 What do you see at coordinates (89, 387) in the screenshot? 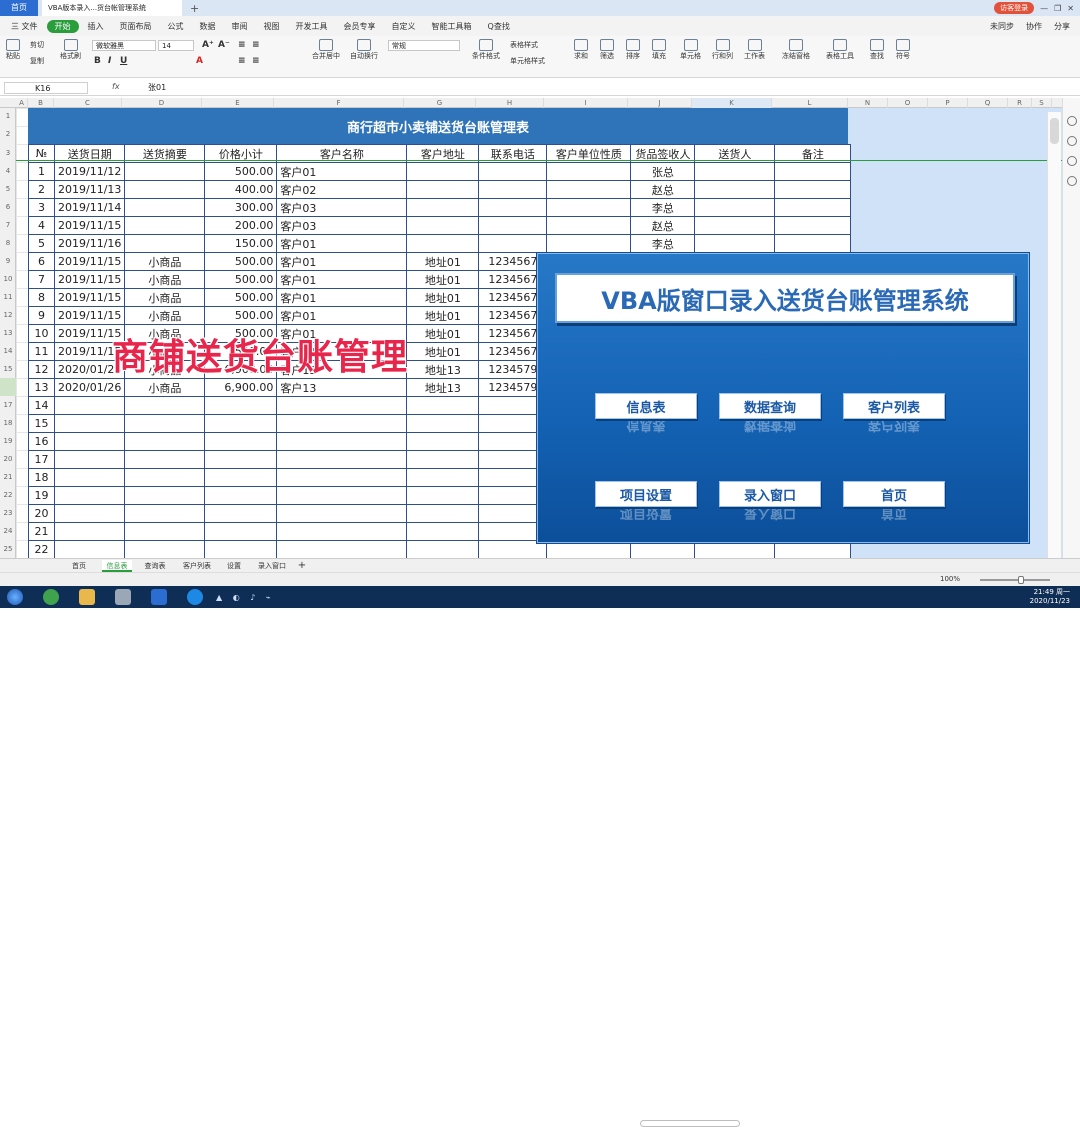
I see `cell-date: 2020/01/26` at bounding box center [89, 387].